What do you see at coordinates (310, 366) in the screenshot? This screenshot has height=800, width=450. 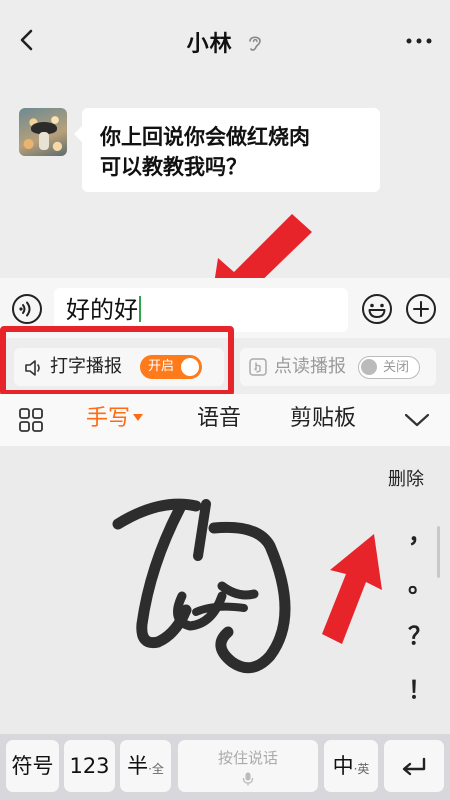 I see `reading-broadcast-label: 点读播报` at bounding box center [310, 366].